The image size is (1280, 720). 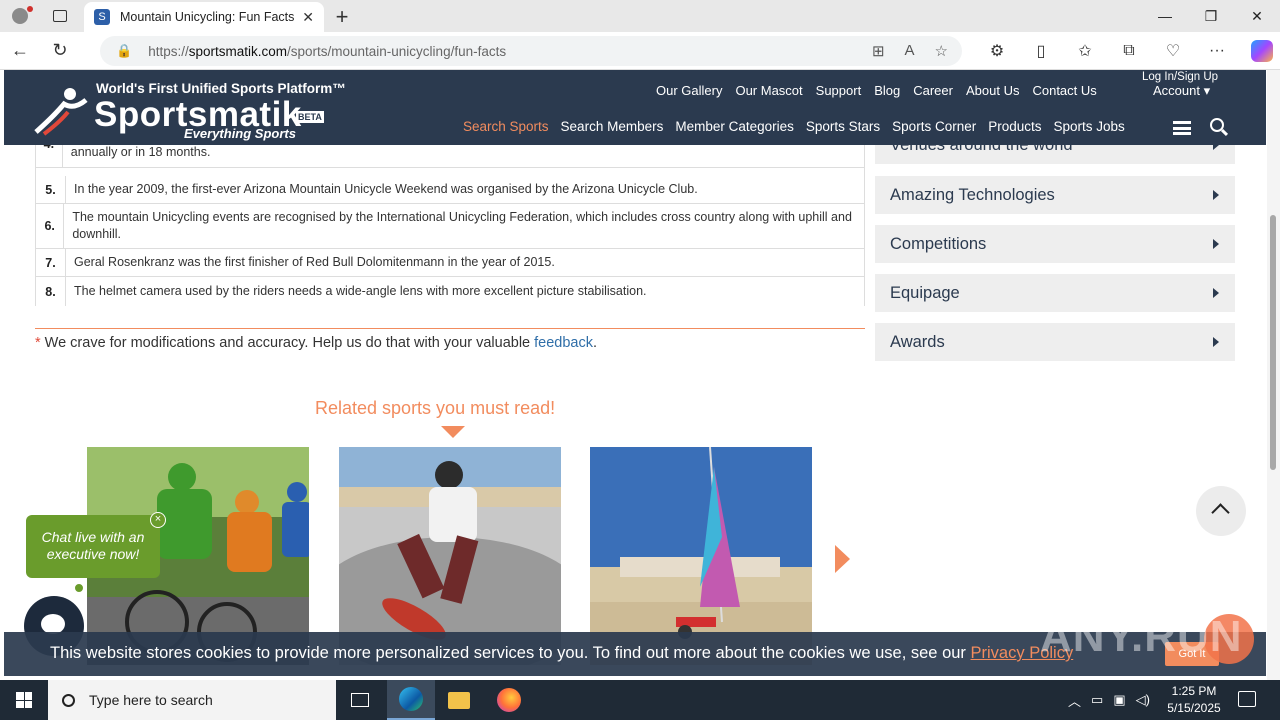 I want to click on feedback-link: feedback, so click(x=563, y=343).